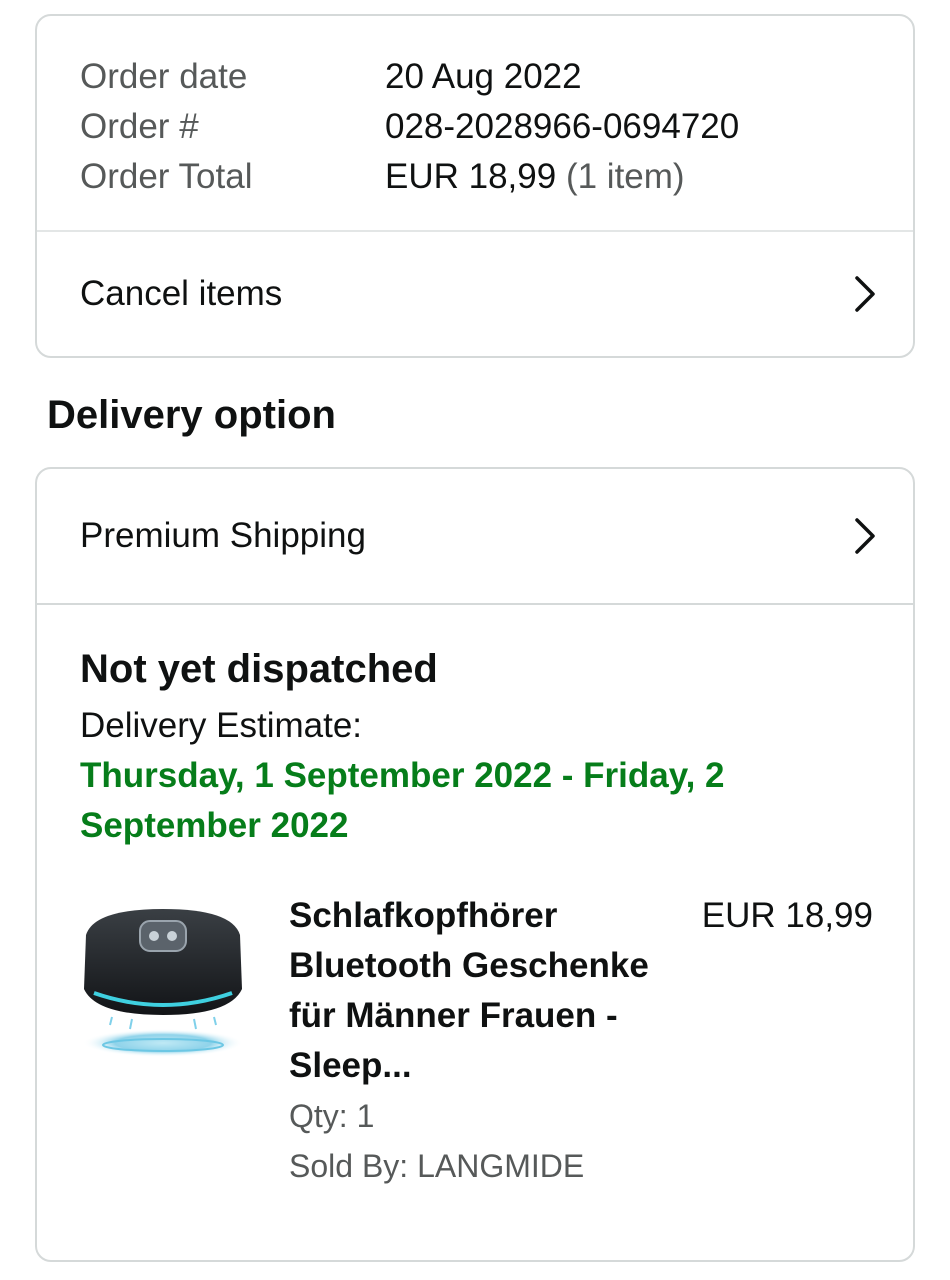  What do you see at coordinates (191, 415) in the screenshot?
I see `delivery-section-title: Delivery option` at bounding box center [191, 415].